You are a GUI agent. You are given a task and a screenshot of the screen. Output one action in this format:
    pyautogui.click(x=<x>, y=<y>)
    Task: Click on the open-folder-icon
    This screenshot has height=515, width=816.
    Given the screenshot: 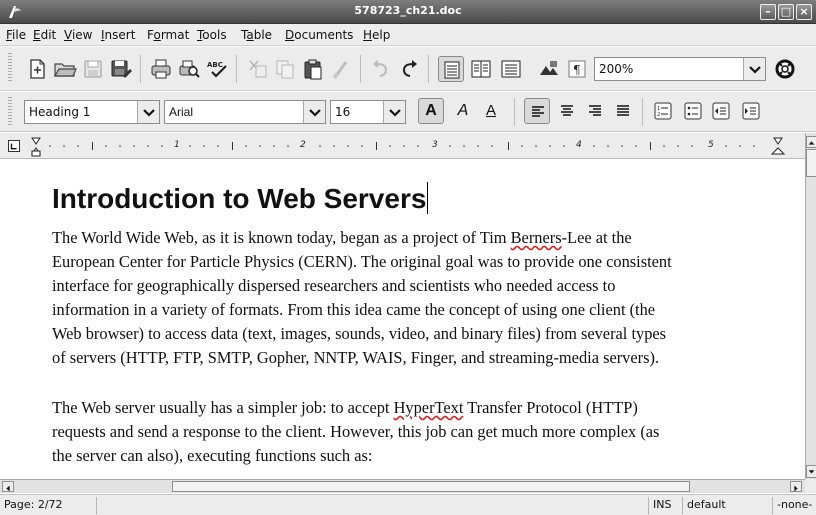 What is the action you would take?
    pyautogui.click(x=65, y=69)
    